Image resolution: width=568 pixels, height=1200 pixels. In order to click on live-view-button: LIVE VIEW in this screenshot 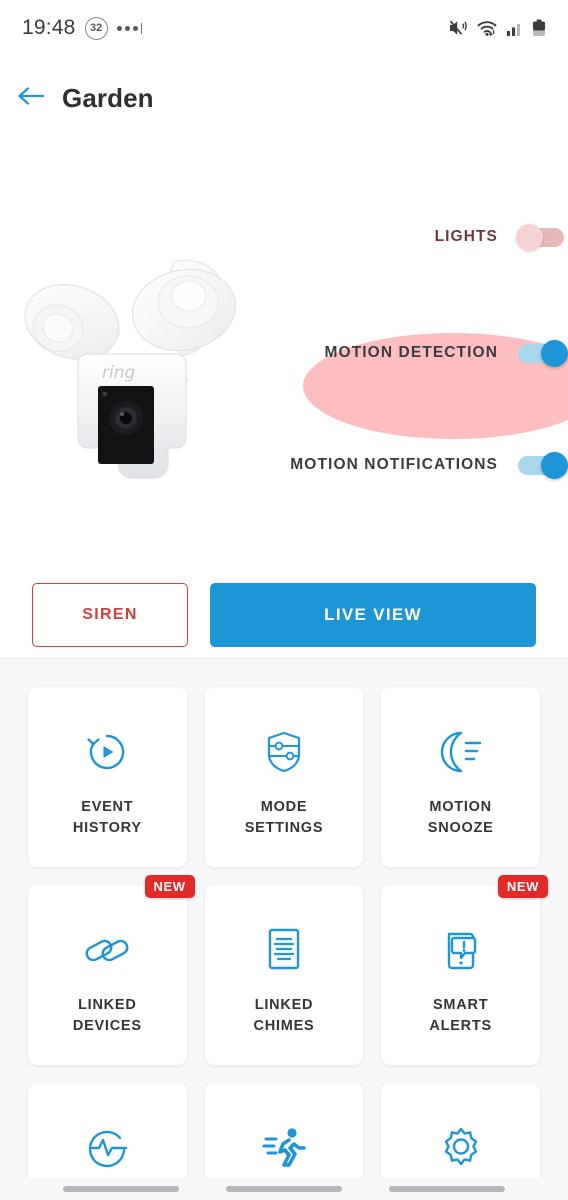, I will do `click(373, 615)`.